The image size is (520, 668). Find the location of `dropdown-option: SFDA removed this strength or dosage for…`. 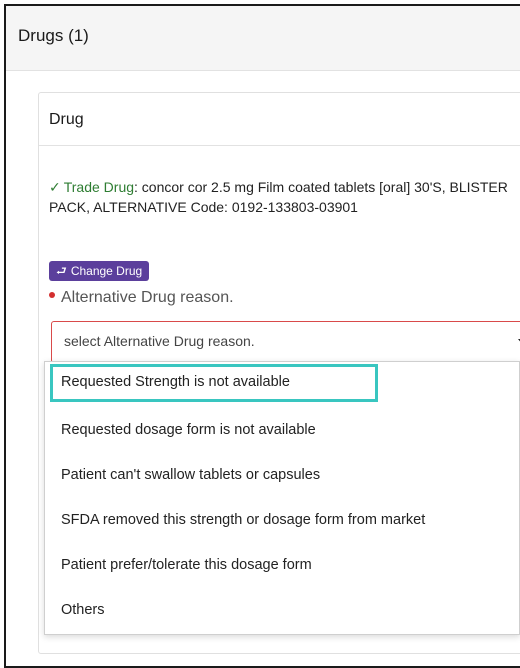

dropdown-option: SFDA removed this strength or dosage for… is located at coordinates (282, 521).